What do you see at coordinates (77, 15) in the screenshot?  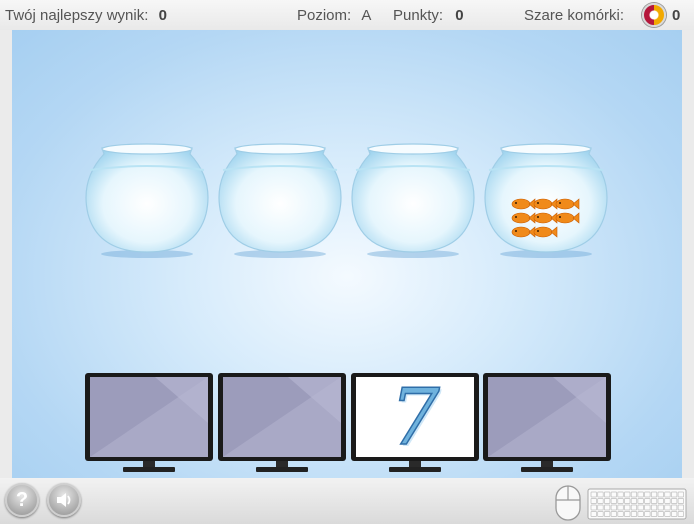 I see `best-score-label: Twój najlepszy wynik:` at bounding box center [77, 15].